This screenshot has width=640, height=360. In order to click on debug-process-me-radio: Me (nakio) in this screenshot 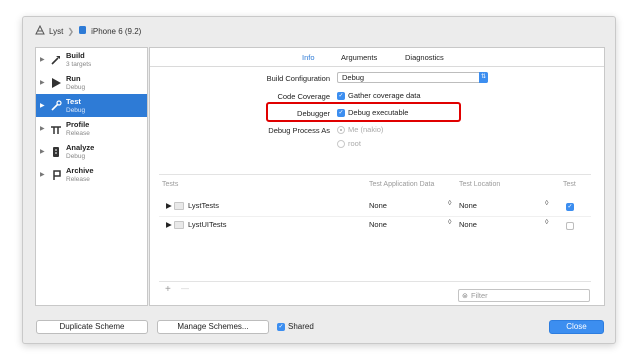, I will do `click(360, 129)`.